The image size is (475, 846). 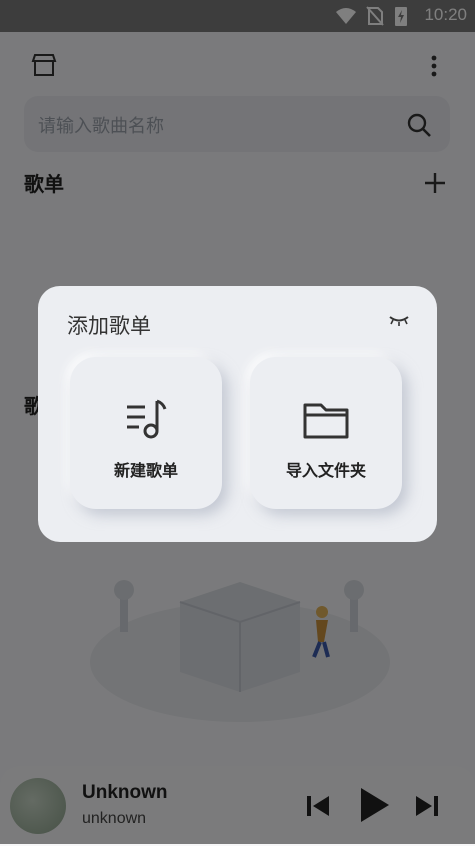 I want to click on dialog-title: 添加歌单, so click(x=109, y=326).